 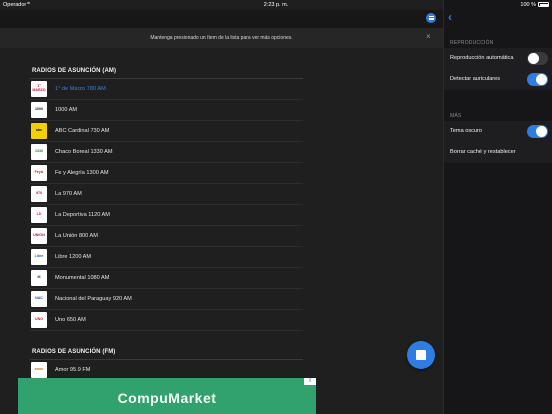 I want to click on settings-section-header: MÁS, so click(x=456, y=116).